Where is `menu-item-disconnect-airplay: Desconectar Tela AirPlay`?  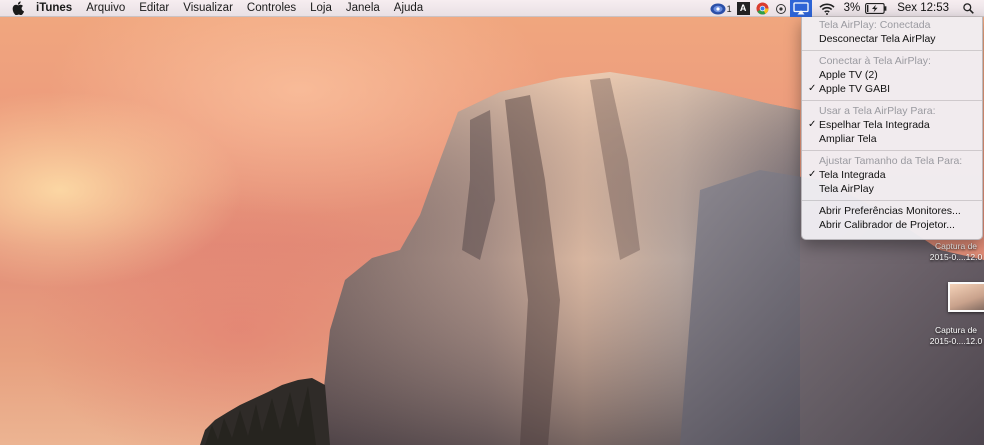 menu-item-disconnect-airplay: Desconectar Tela AirPlay is located at coordinates (892, 39).